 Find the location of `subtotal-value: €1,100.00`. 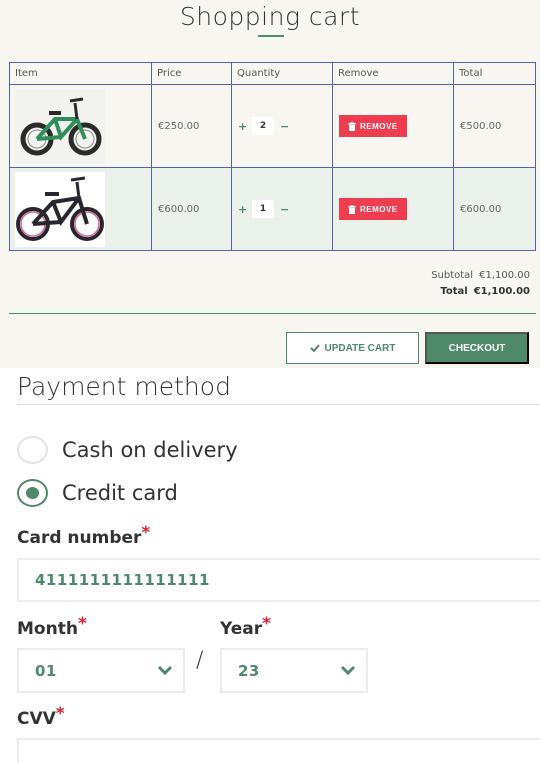

subtotal-value: €1,100.00 is located at coordinates (504, 275).